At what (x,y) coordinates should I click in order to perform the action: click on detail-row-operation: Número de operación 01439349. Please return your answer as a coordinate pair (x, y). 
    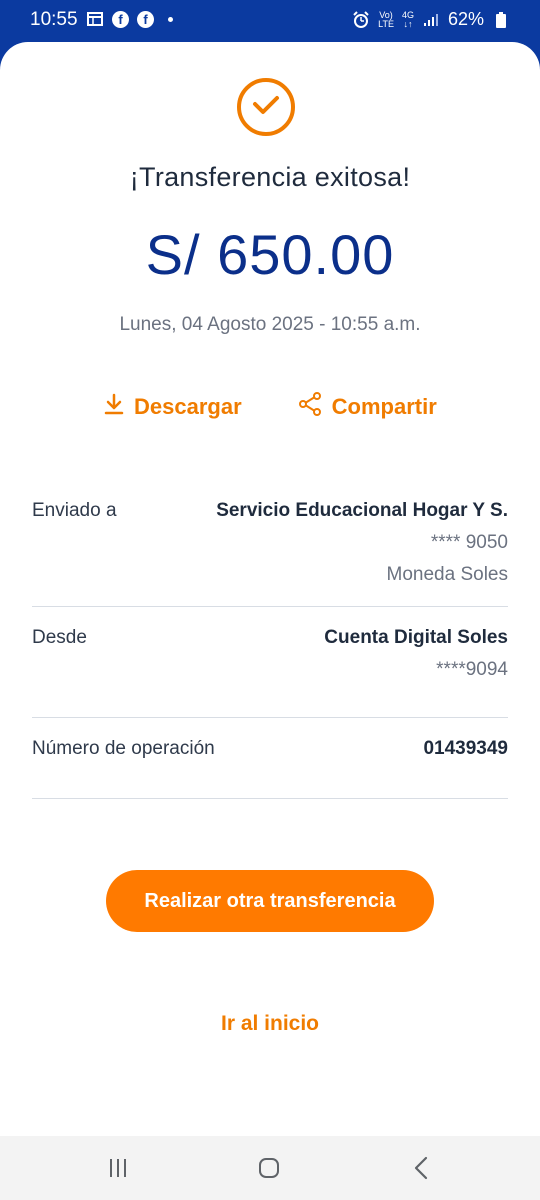
    Looking at the image, I should click on (270, 764).